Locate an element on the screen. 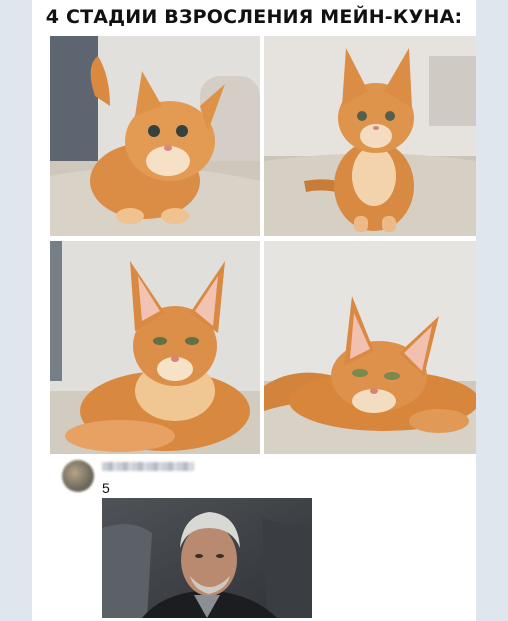 Image resolution: width=508 pixels, height=621 pixels. avatar is located at coordinates (78, 476).